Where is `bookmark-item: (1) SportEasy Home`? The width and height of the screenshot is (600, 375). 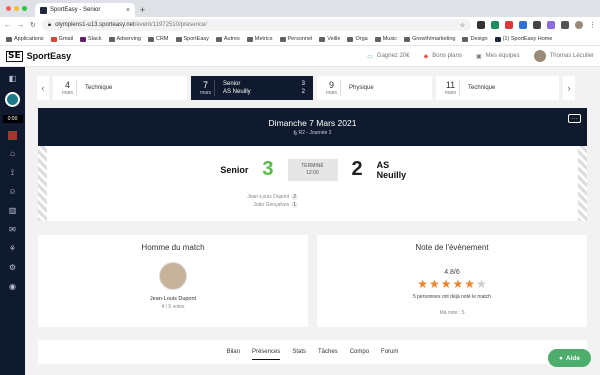
bookmark-item: (1) SportEasy Home is located at coordinates (523, 39).